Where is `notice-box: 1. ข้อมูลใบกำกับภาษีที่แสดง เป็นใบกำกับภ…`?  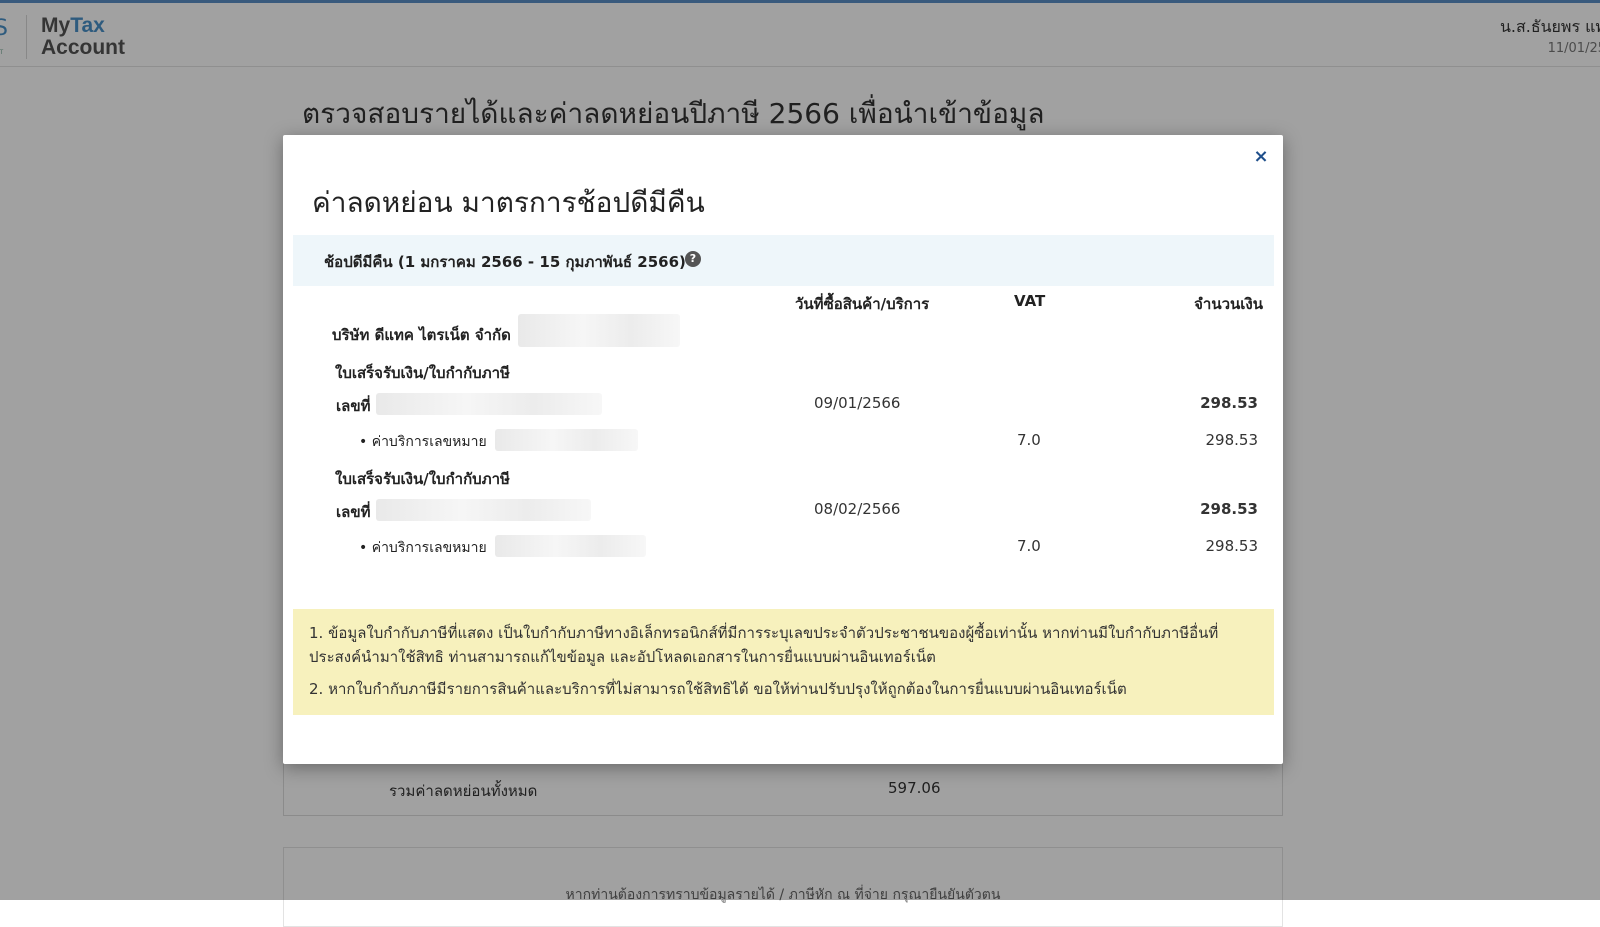
notice-box: 1. ข้อมูลใบกำกับภาษีที่แสดง เป็นใบกำกับภ… is located at coordinates (783, 662).